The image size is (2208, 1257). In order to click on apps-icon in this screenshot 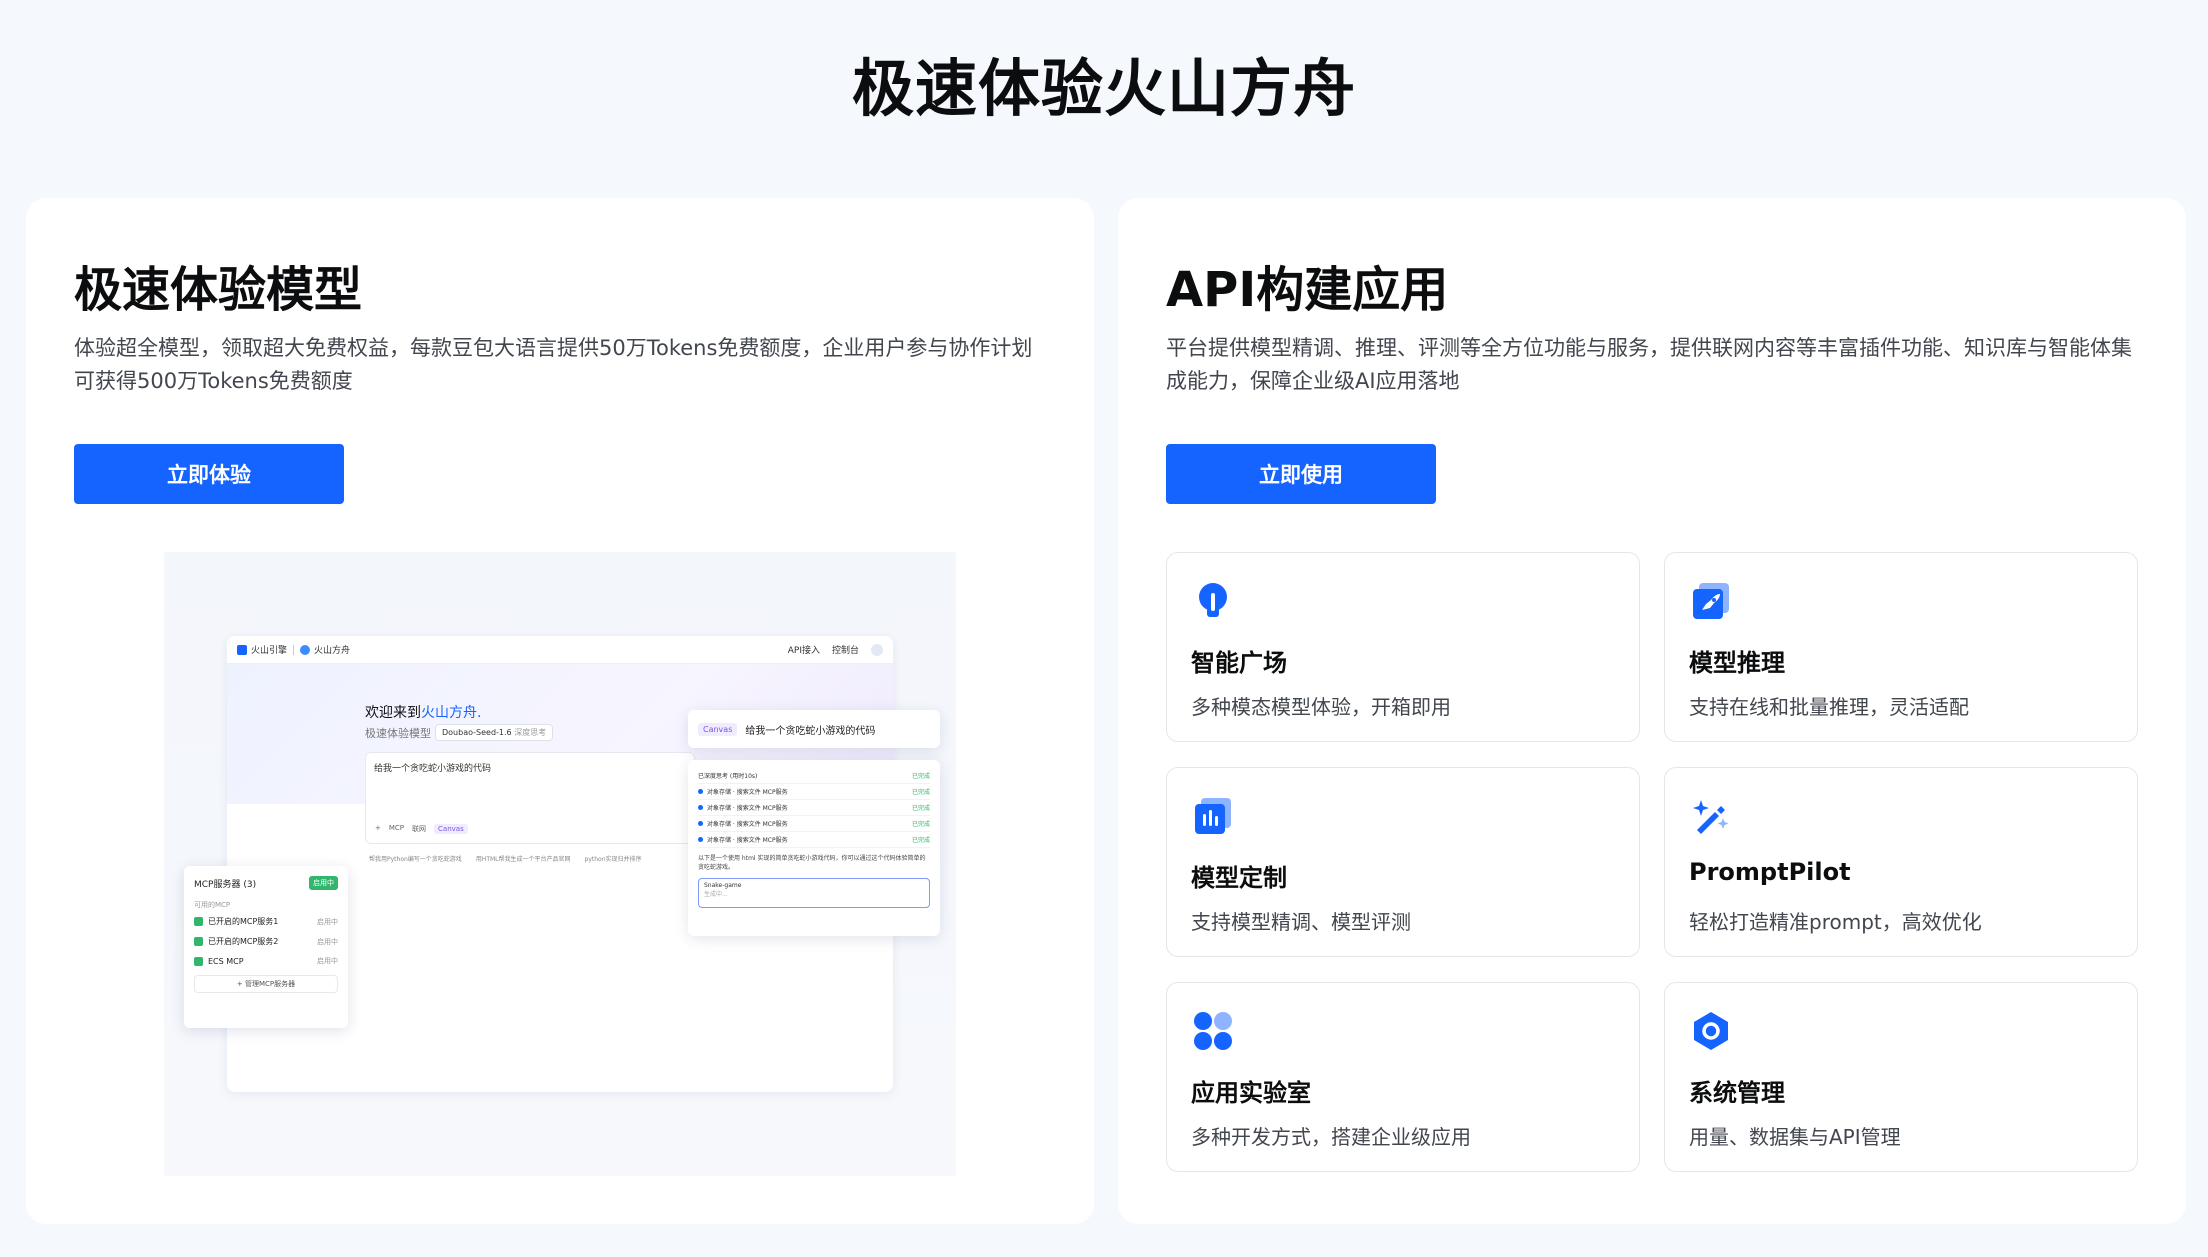, I will do `click(1213, 1031)`.